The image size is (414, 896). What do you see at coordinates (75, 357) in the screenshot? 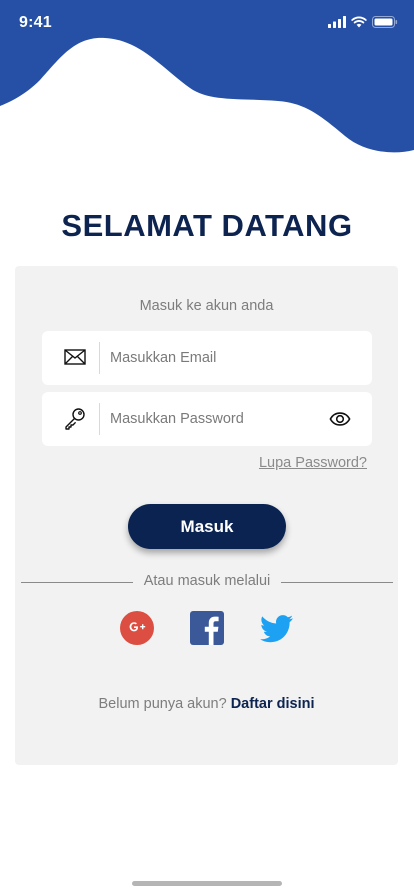
I see `envelope-icon` at bounding box center [75, 357].